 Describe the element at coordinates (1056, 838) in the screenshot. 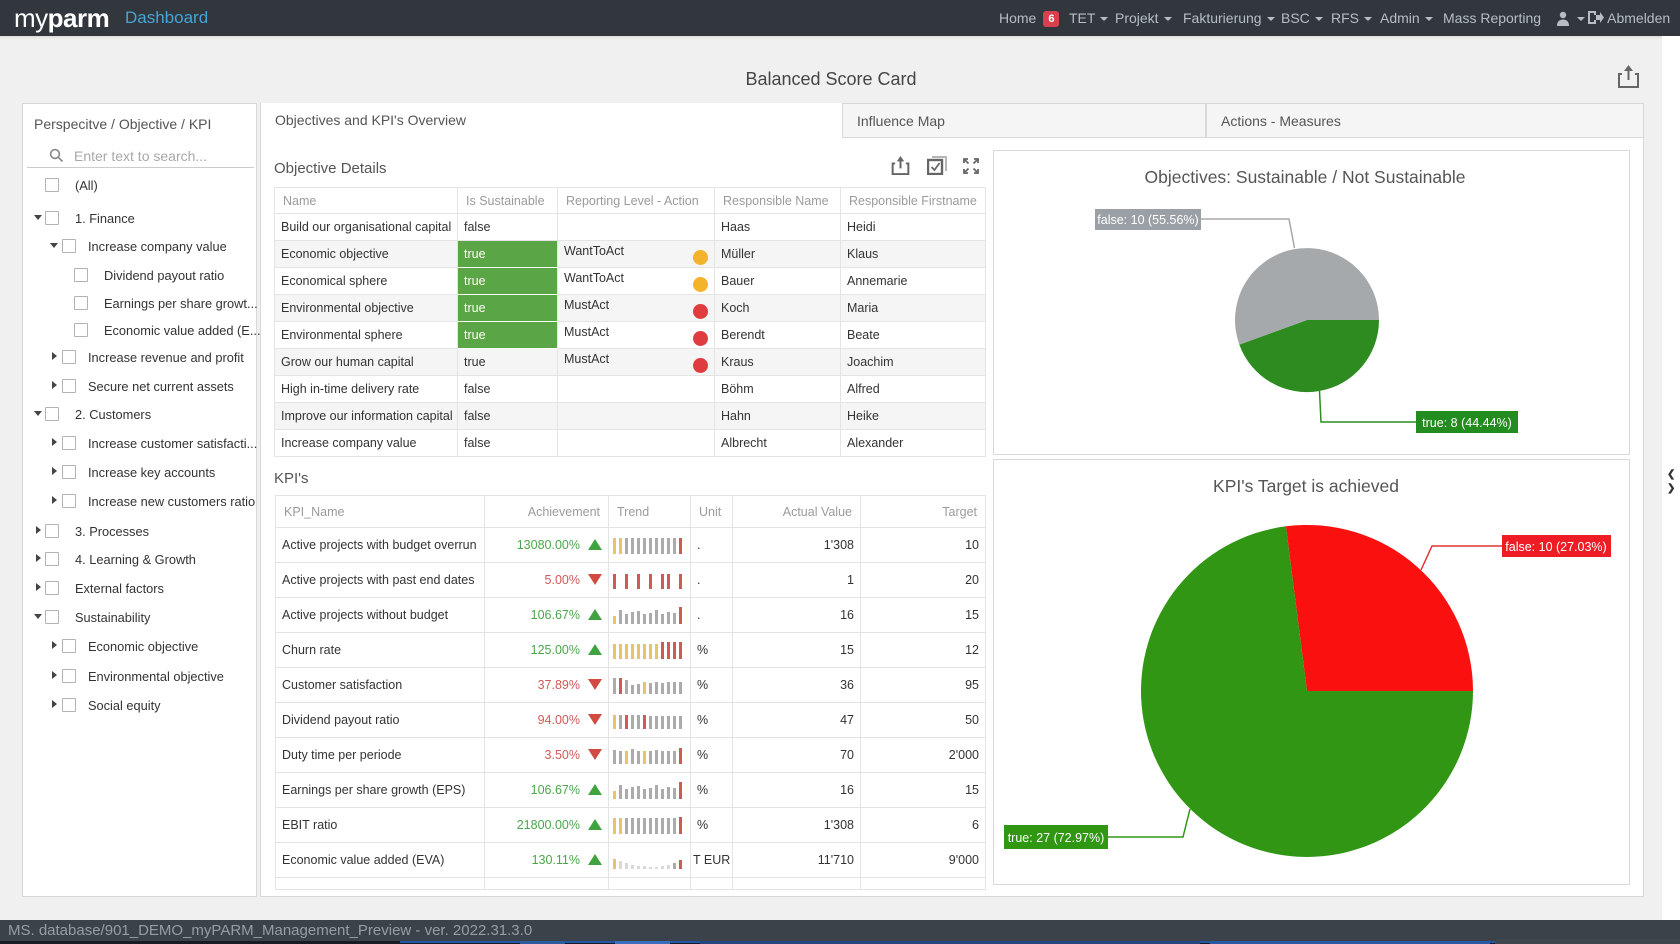

I see `svg-text: true: 27 (72.97%)` at that location.